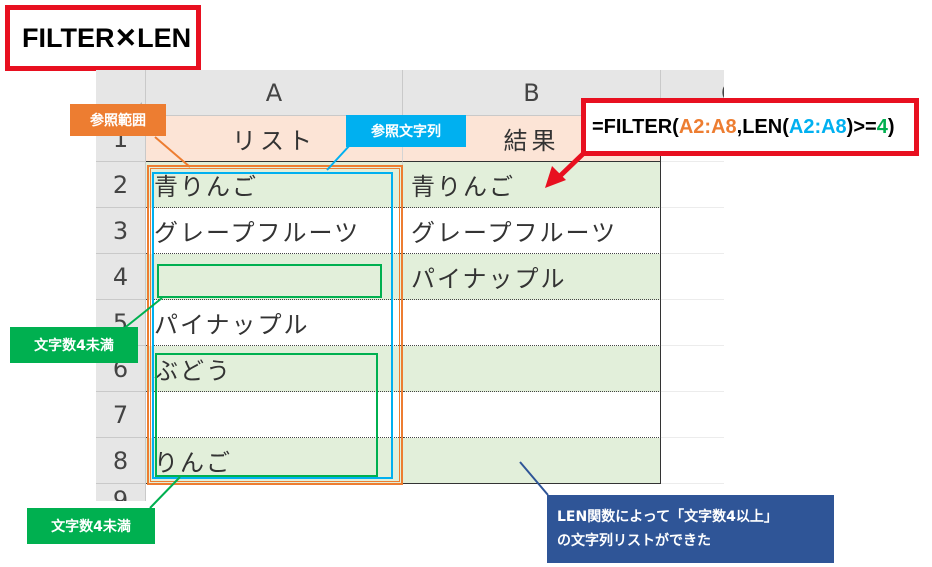 This screenshot has height=567, width=932. I want to click on cell-c4, so click(692, 277).